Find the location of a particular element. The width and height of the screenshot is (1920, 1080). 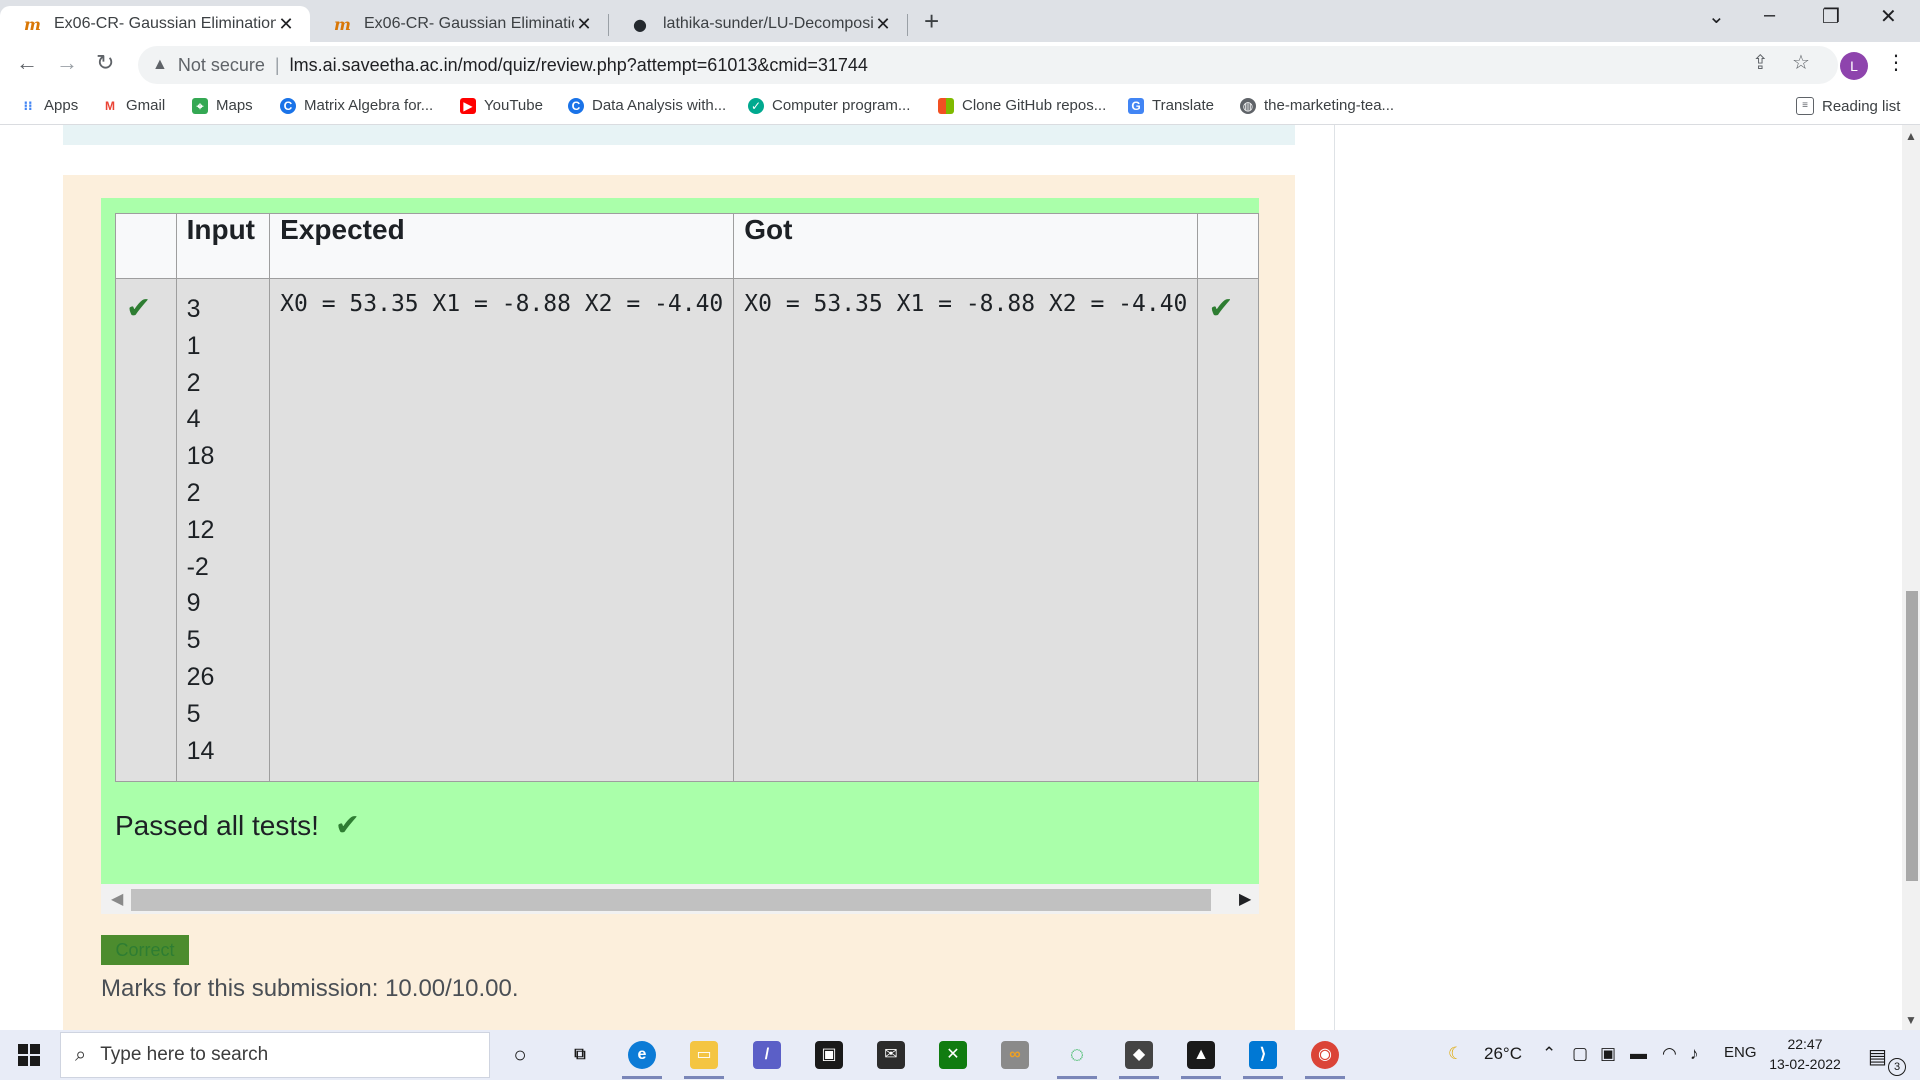

infinity-app-icon: ∞ is located at coordinates (1015, 1055).